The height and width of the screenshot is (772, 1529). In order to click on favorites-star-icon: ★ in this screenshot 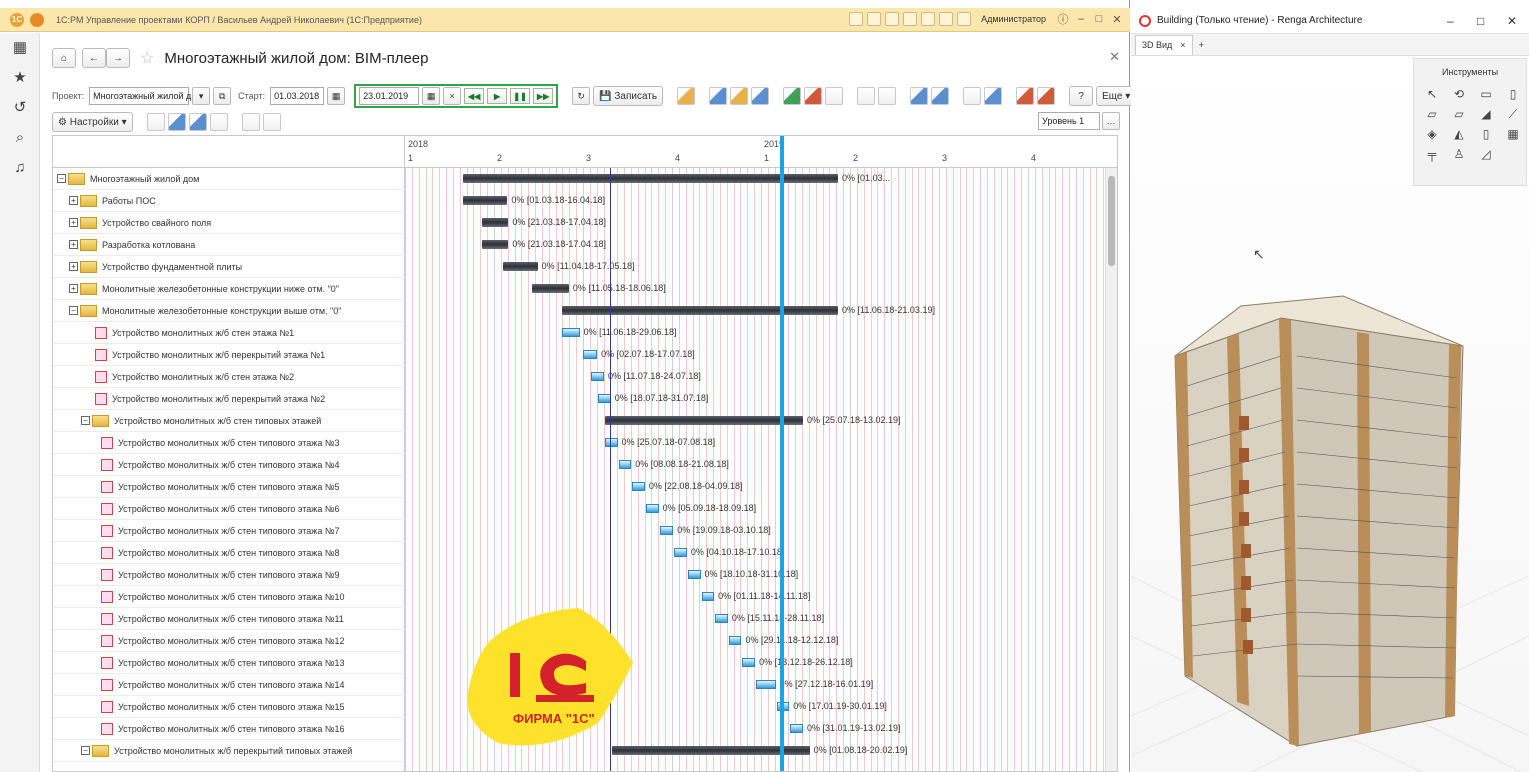, I will do `click(20, 78)`.